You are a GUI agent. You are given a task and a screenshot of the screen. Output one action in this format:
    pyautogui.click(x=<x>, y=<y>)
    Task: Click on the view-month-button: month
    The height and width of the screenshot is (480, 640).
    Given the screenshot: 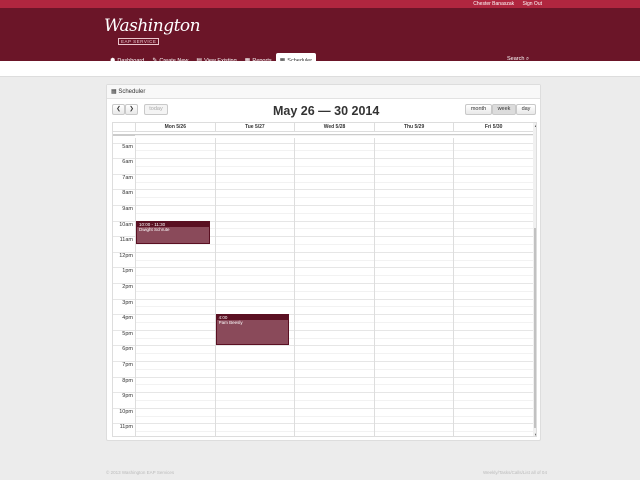 What is the action you would take?
    pyautogui.click(x=478, y=109)
    